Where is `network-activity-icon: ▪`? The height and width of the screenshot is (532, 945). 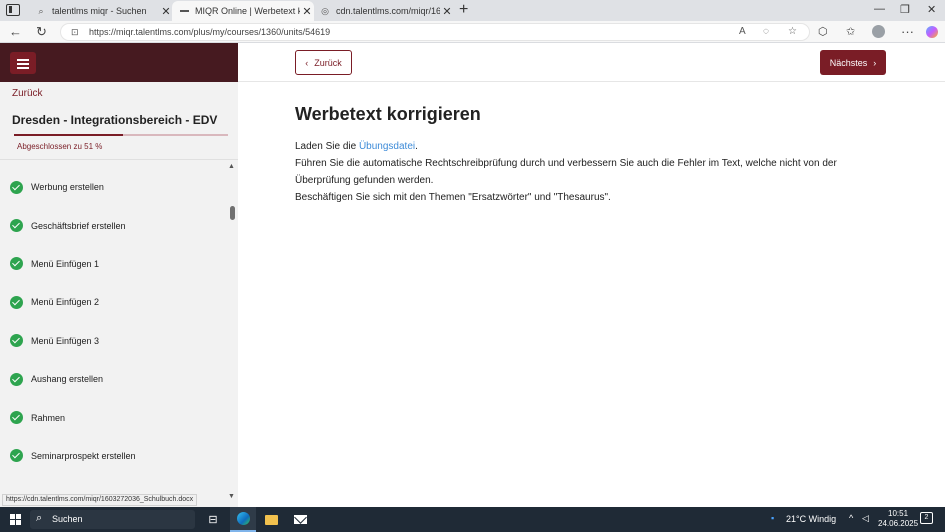 network-activity-icon: ▪ is located at coordinates (773, 518).